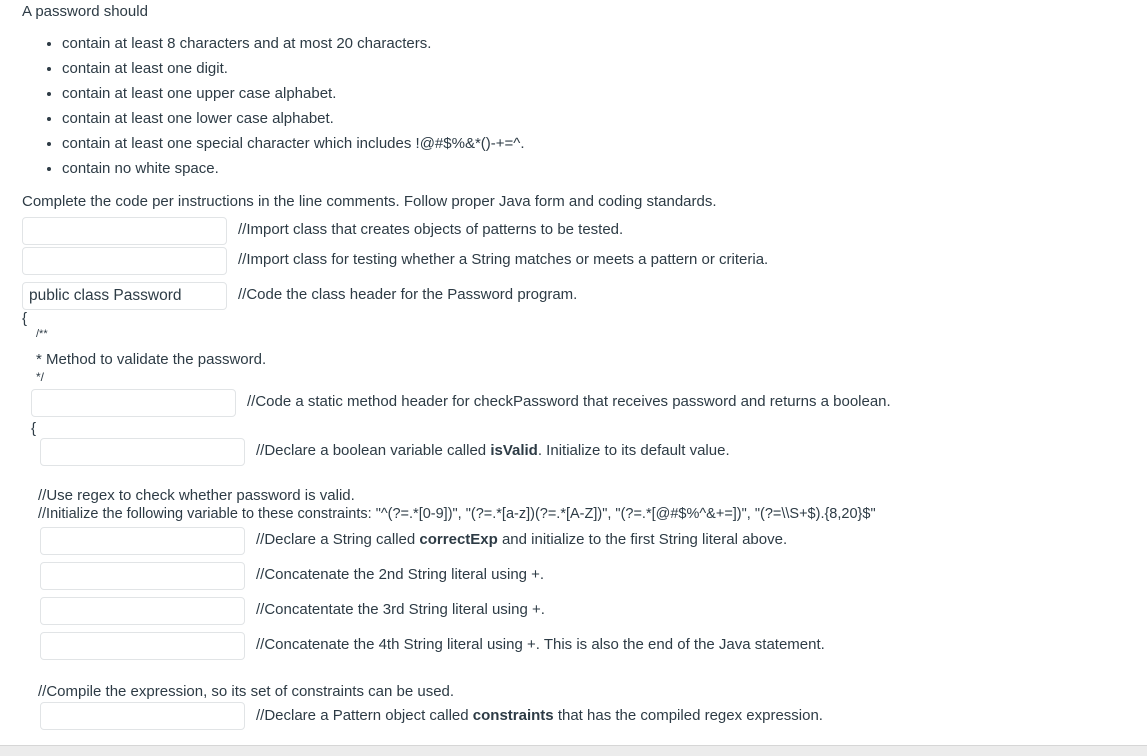 The image size is (1147, 756). Describe the element at coordinates (42, 334) in the screenshot. I see `javadoc-open: /**` at that location.